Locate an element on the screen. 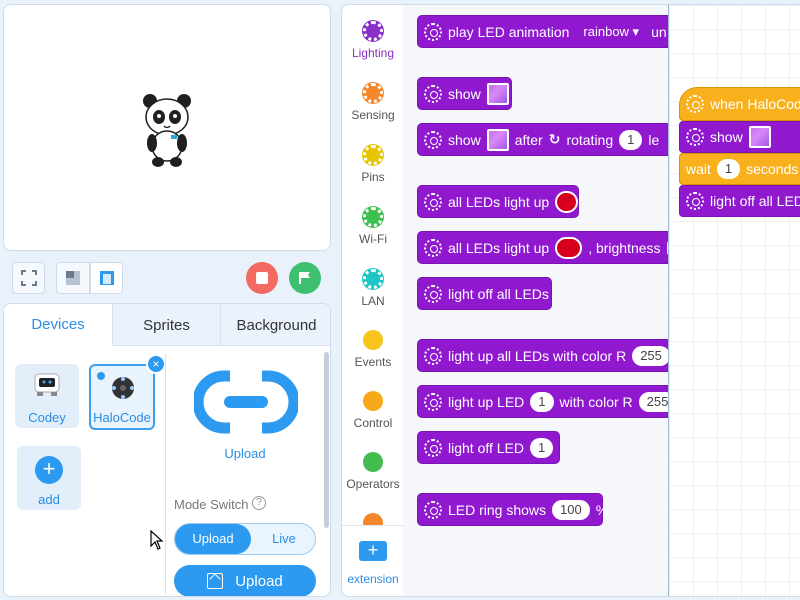 The height and width of the screenshot is (600, 800). rotate-icon: ↻ is located at coordinates (554, 139).